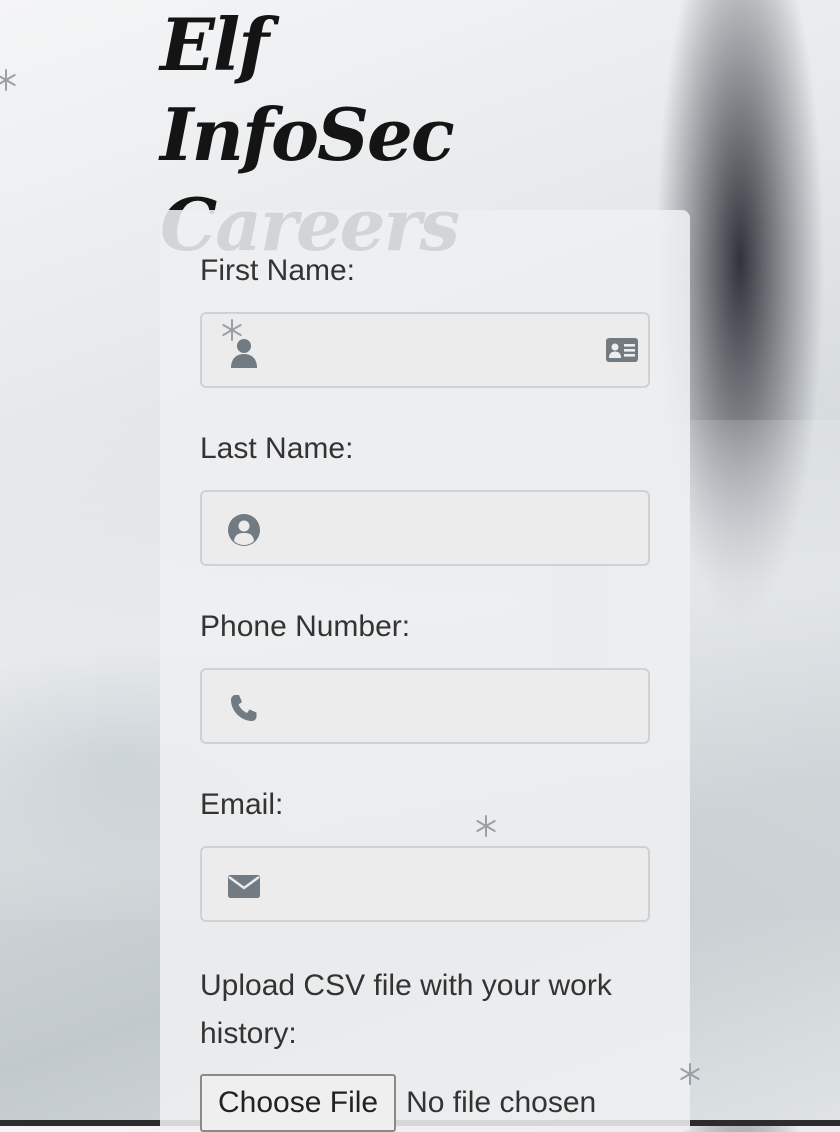  I want to click on last-name-label: Last Name:, so click(277, 448).